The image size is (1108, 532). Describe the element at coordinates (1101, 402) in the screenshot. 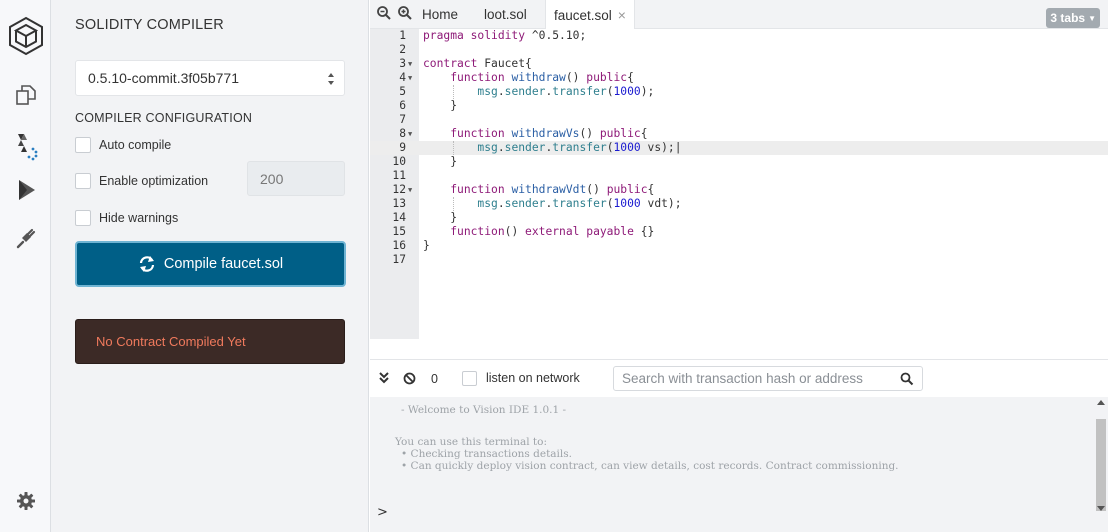

I see `scroll-up-icon` at that location.